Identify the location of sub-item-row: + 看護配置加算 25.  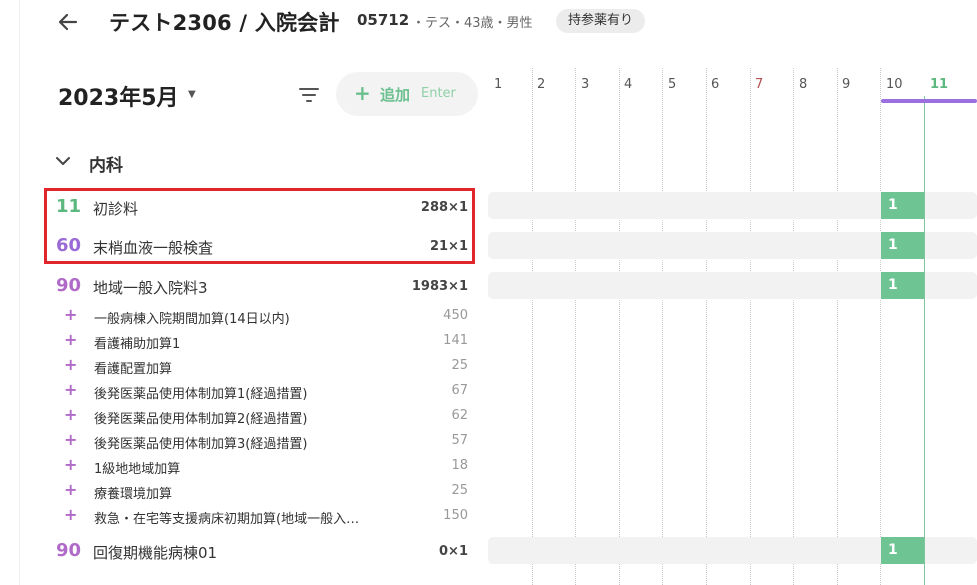
(264, 366).